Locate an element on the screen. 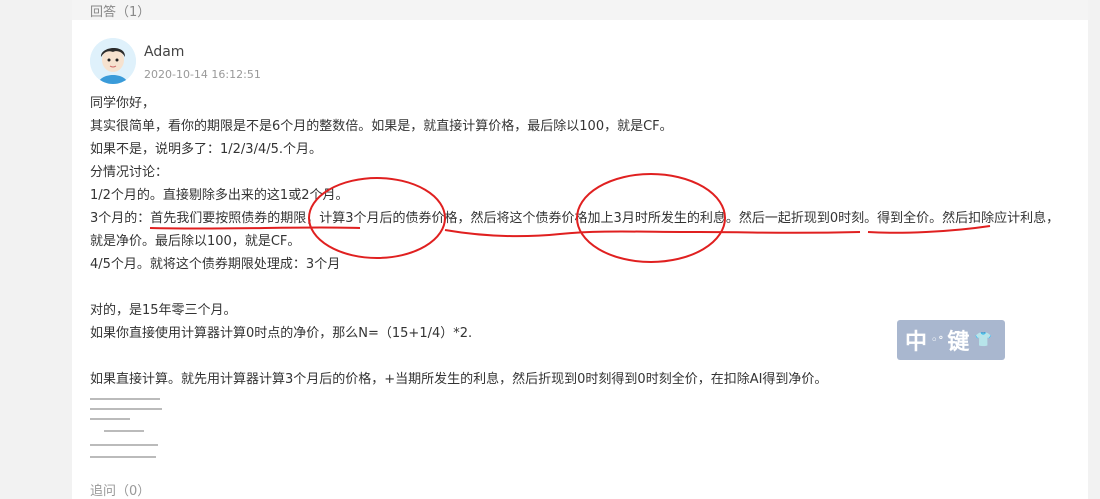 The image size is (1100, 499). answer-line: 同学你好， is located at coordinates (123, 103).